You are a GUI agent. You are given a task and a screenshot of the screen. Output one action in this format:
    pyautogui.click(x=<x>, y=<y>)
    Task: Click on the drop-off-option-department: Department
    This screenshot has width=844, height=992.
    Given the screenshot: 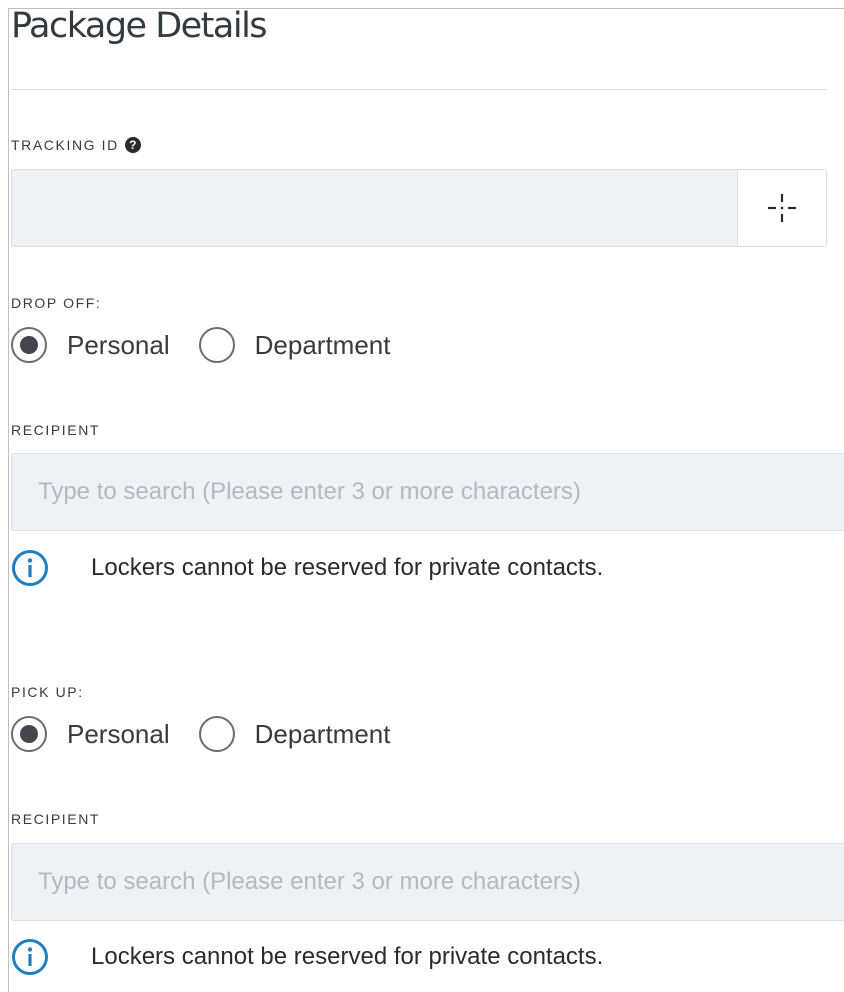 What is the action you would take?
    pyautogui.click(x=294, y=345)
    